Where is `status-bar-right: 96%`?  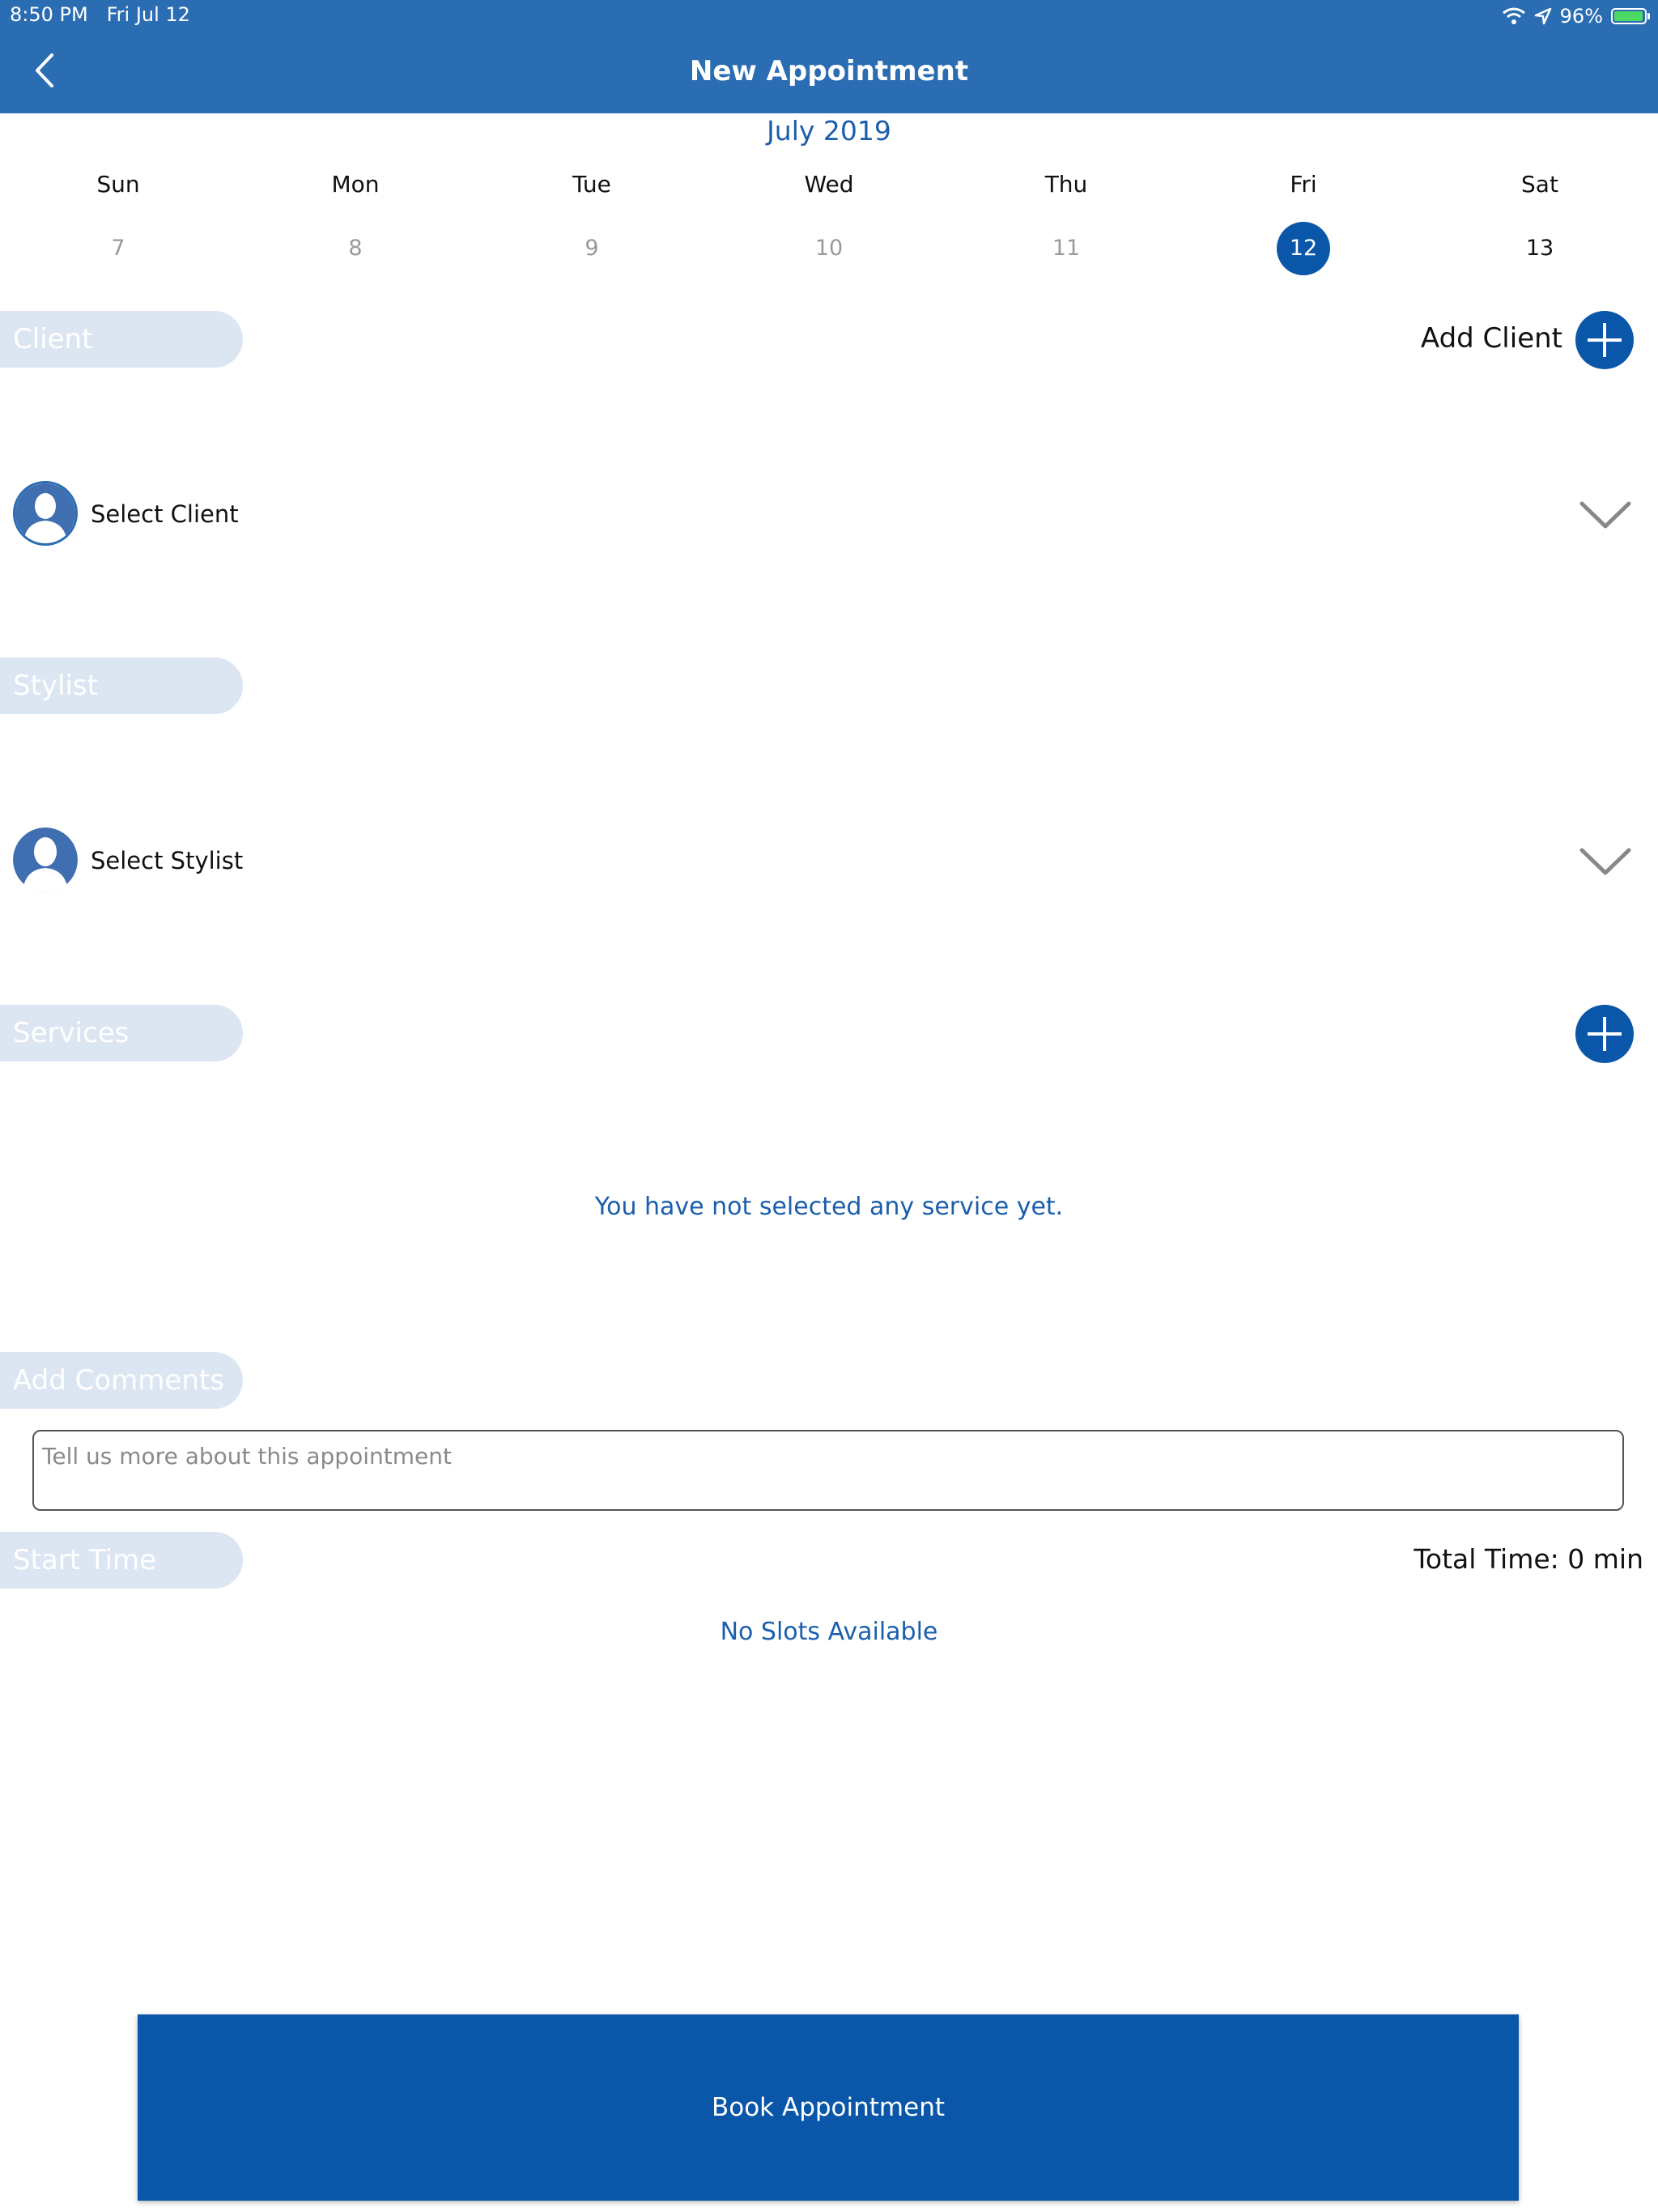
status-bar-right: 96% is located at coordinates (1576, 16).